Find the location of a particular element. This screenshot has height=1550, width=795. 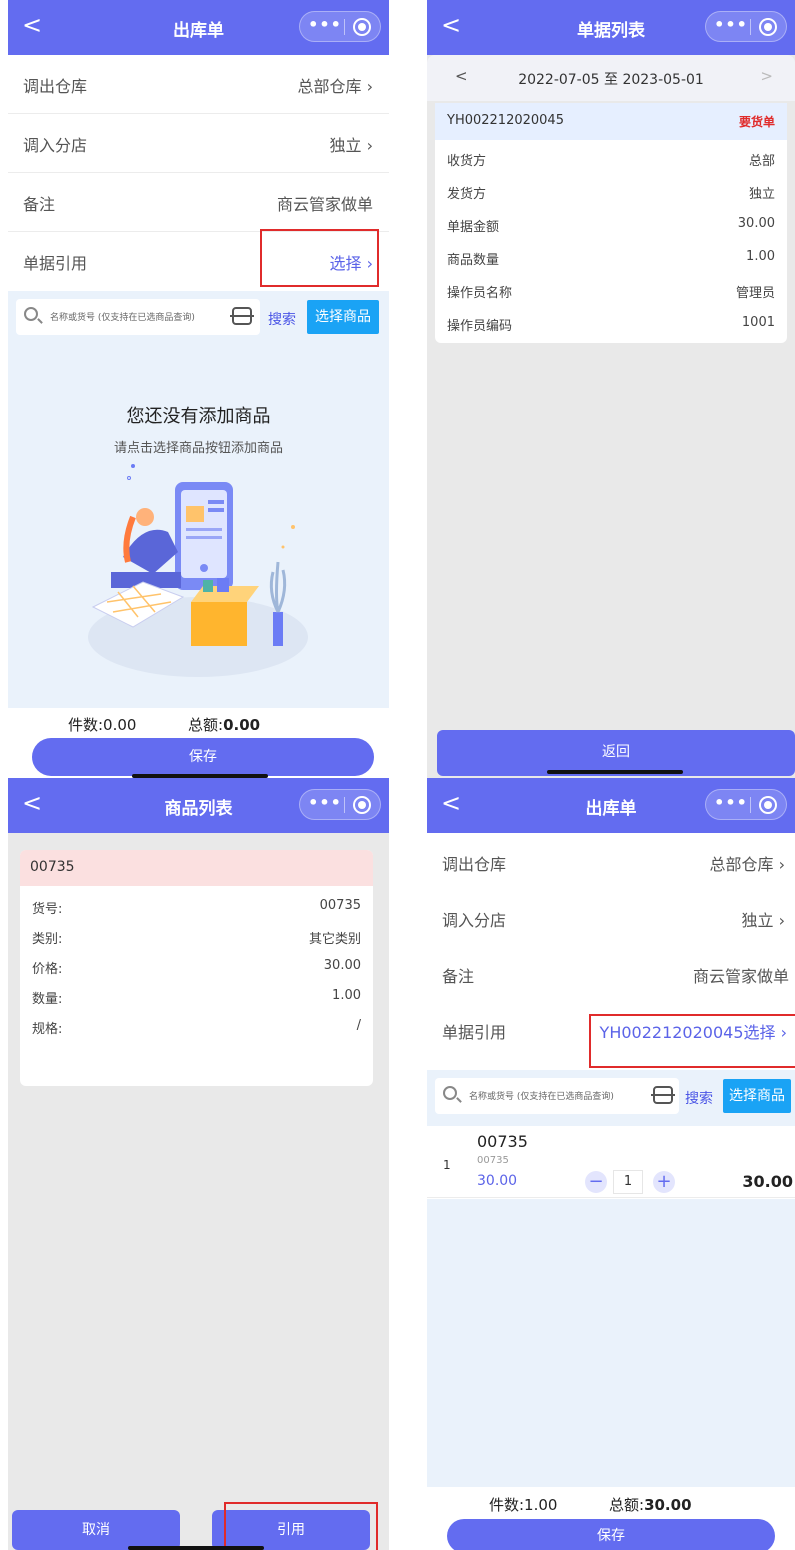

field-value: 管理员 is located at coordinates (755, 293).